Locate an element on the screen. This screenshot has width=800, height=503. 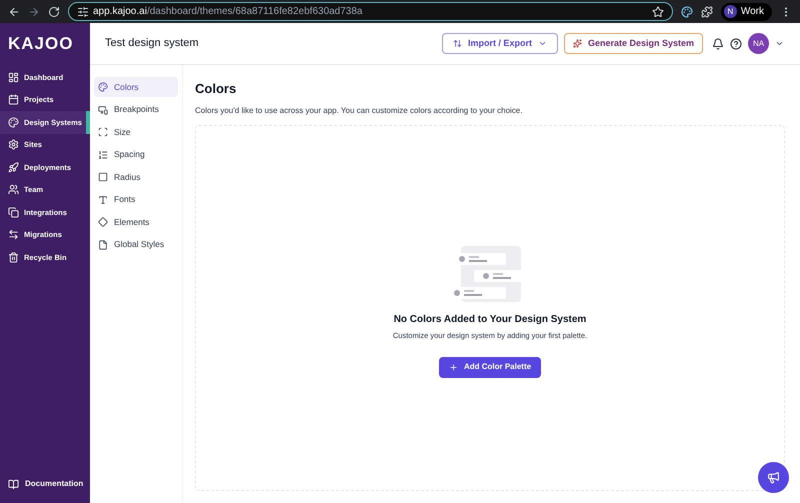
subnav-item: Spacing is located at coordinates (136, 154).